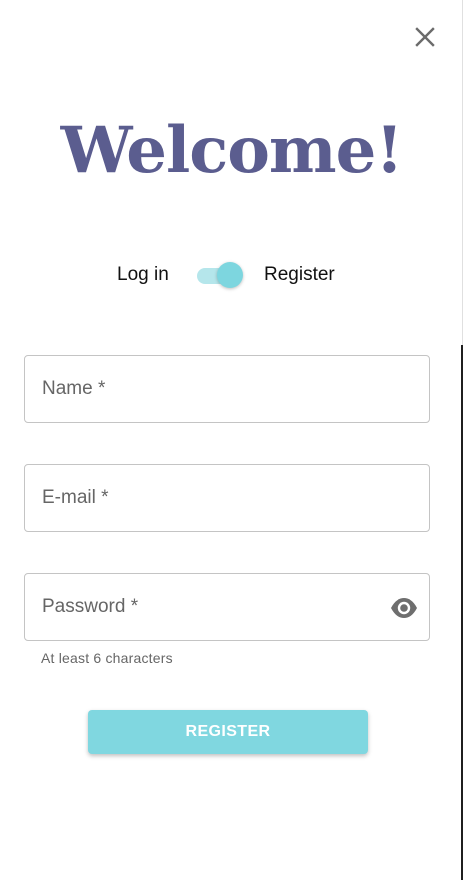  Describe the element at coordinates (227, 607) in the screenshot. I see `password-field: Password *` at that location.